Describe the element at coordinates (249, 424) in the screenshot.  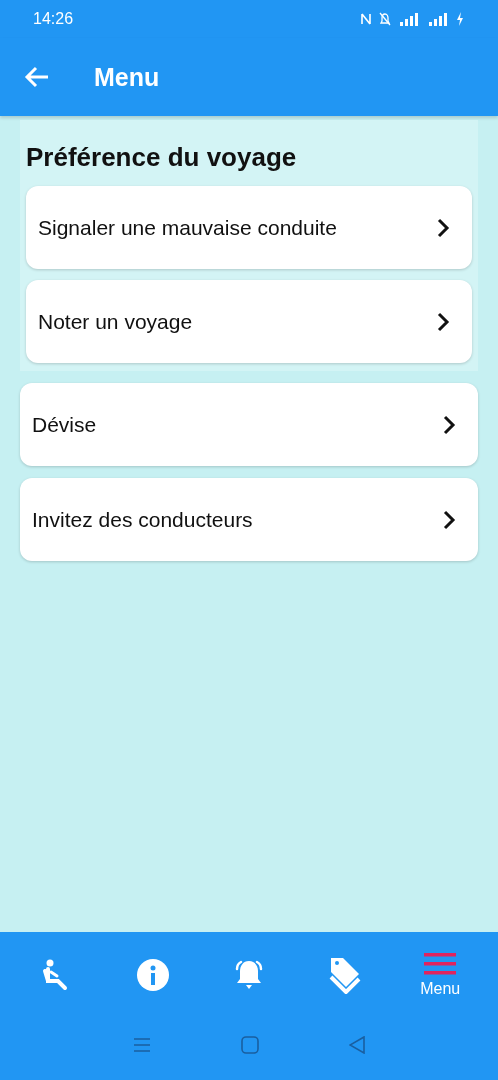
I see `menu-item: Dévise` at that location.